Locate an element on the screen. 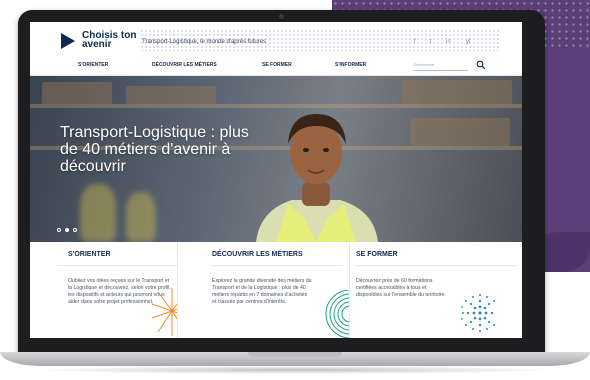 This screenshot has width=590, height=380. carousel-dot-active is located at coordinates (67, 230).